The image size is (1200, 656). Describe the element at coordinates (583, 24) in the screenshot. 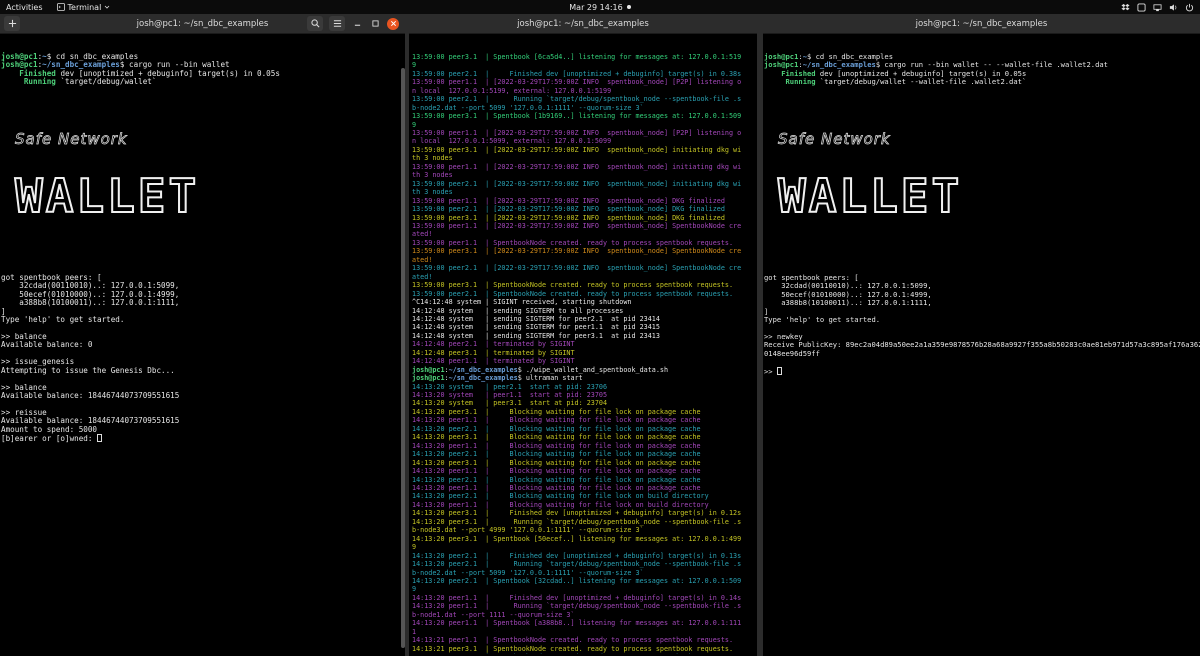

I see `titlebar-middle: josh@pc1: ~/sn_dbc_examples` at that location.